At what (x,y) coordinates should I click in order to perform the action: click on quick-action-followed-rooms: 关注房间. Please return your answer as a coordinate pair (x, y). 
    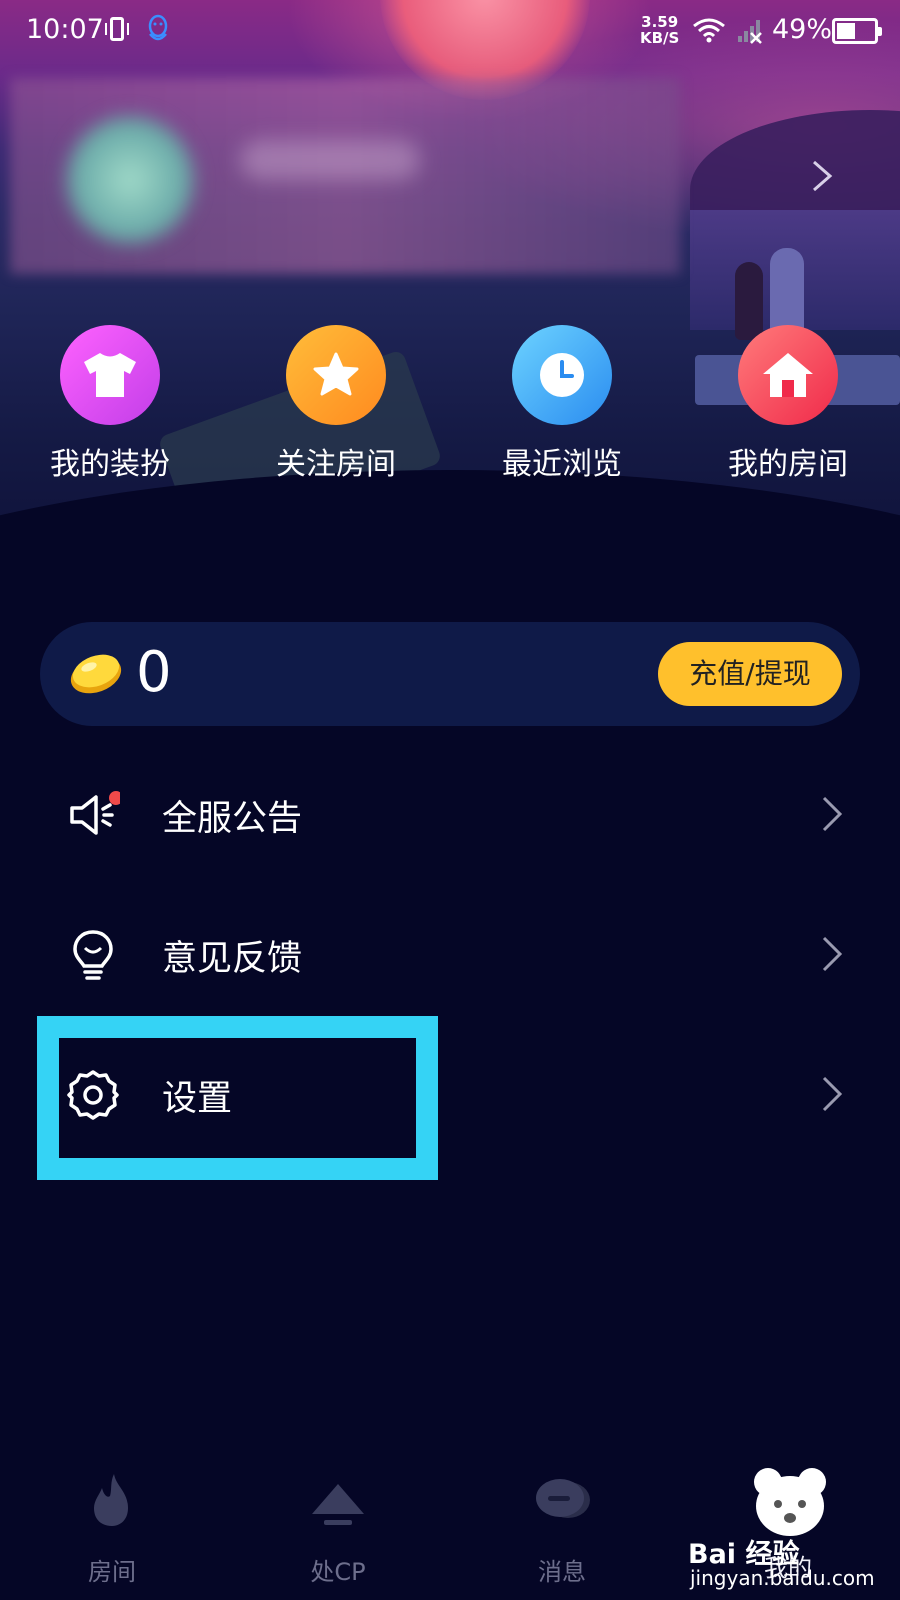
    Looking at the image, I should click on (336, 404).